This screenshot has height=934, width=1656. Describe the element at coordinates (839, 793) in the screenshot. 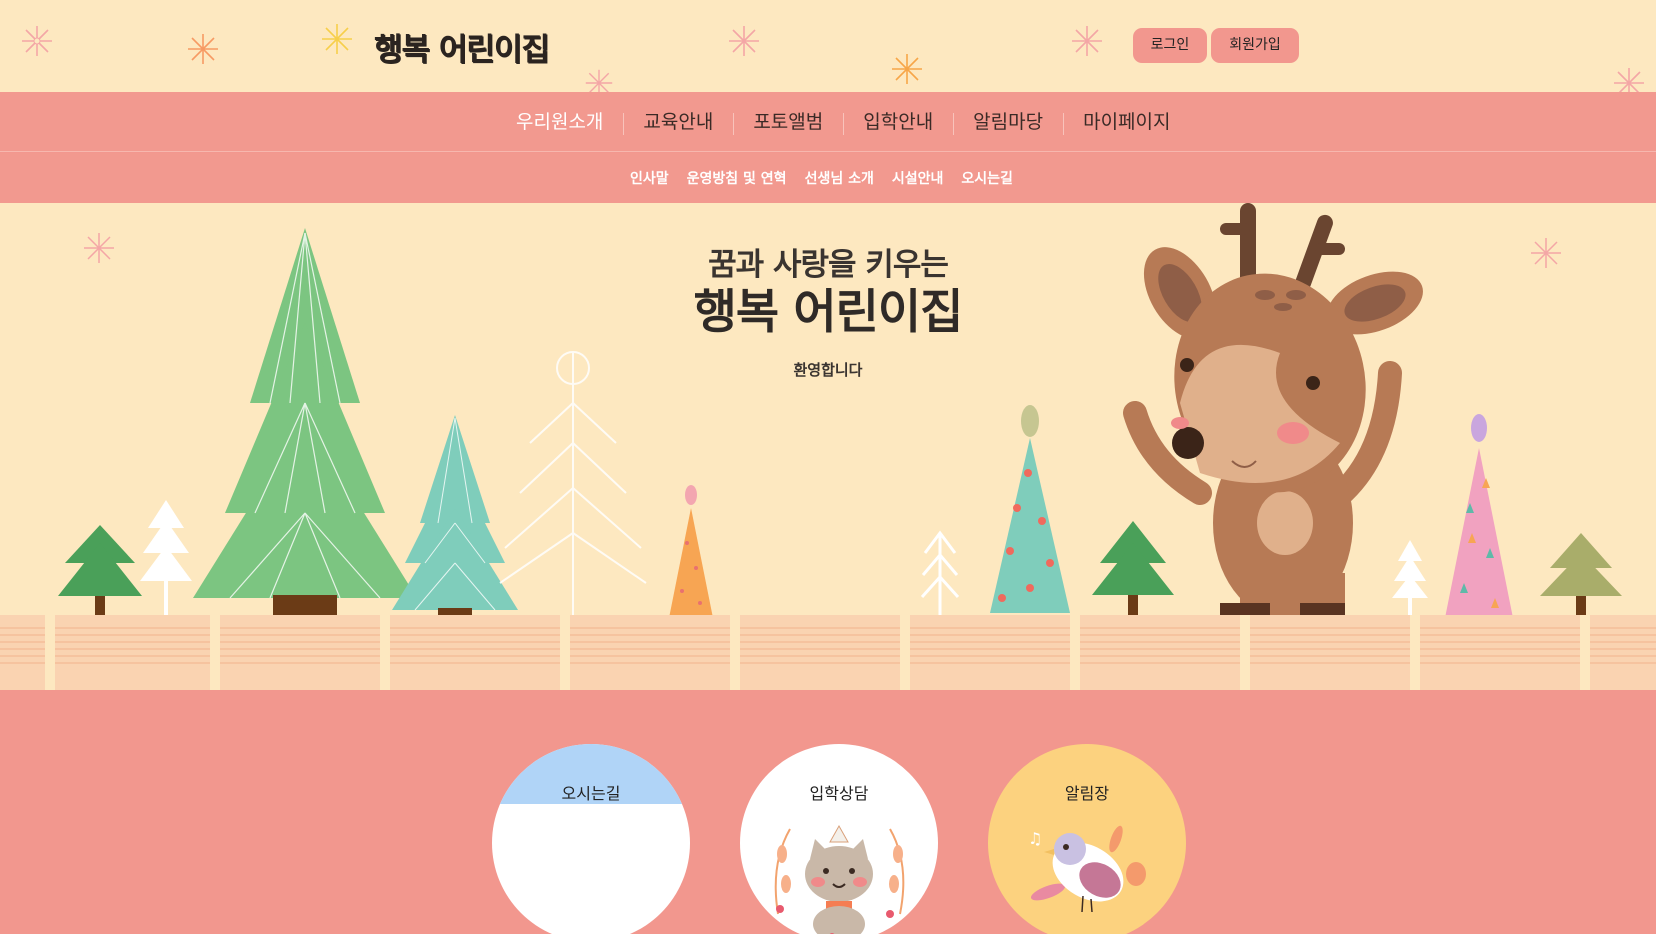

I see `quick-link-label: 입학상담` at that location.